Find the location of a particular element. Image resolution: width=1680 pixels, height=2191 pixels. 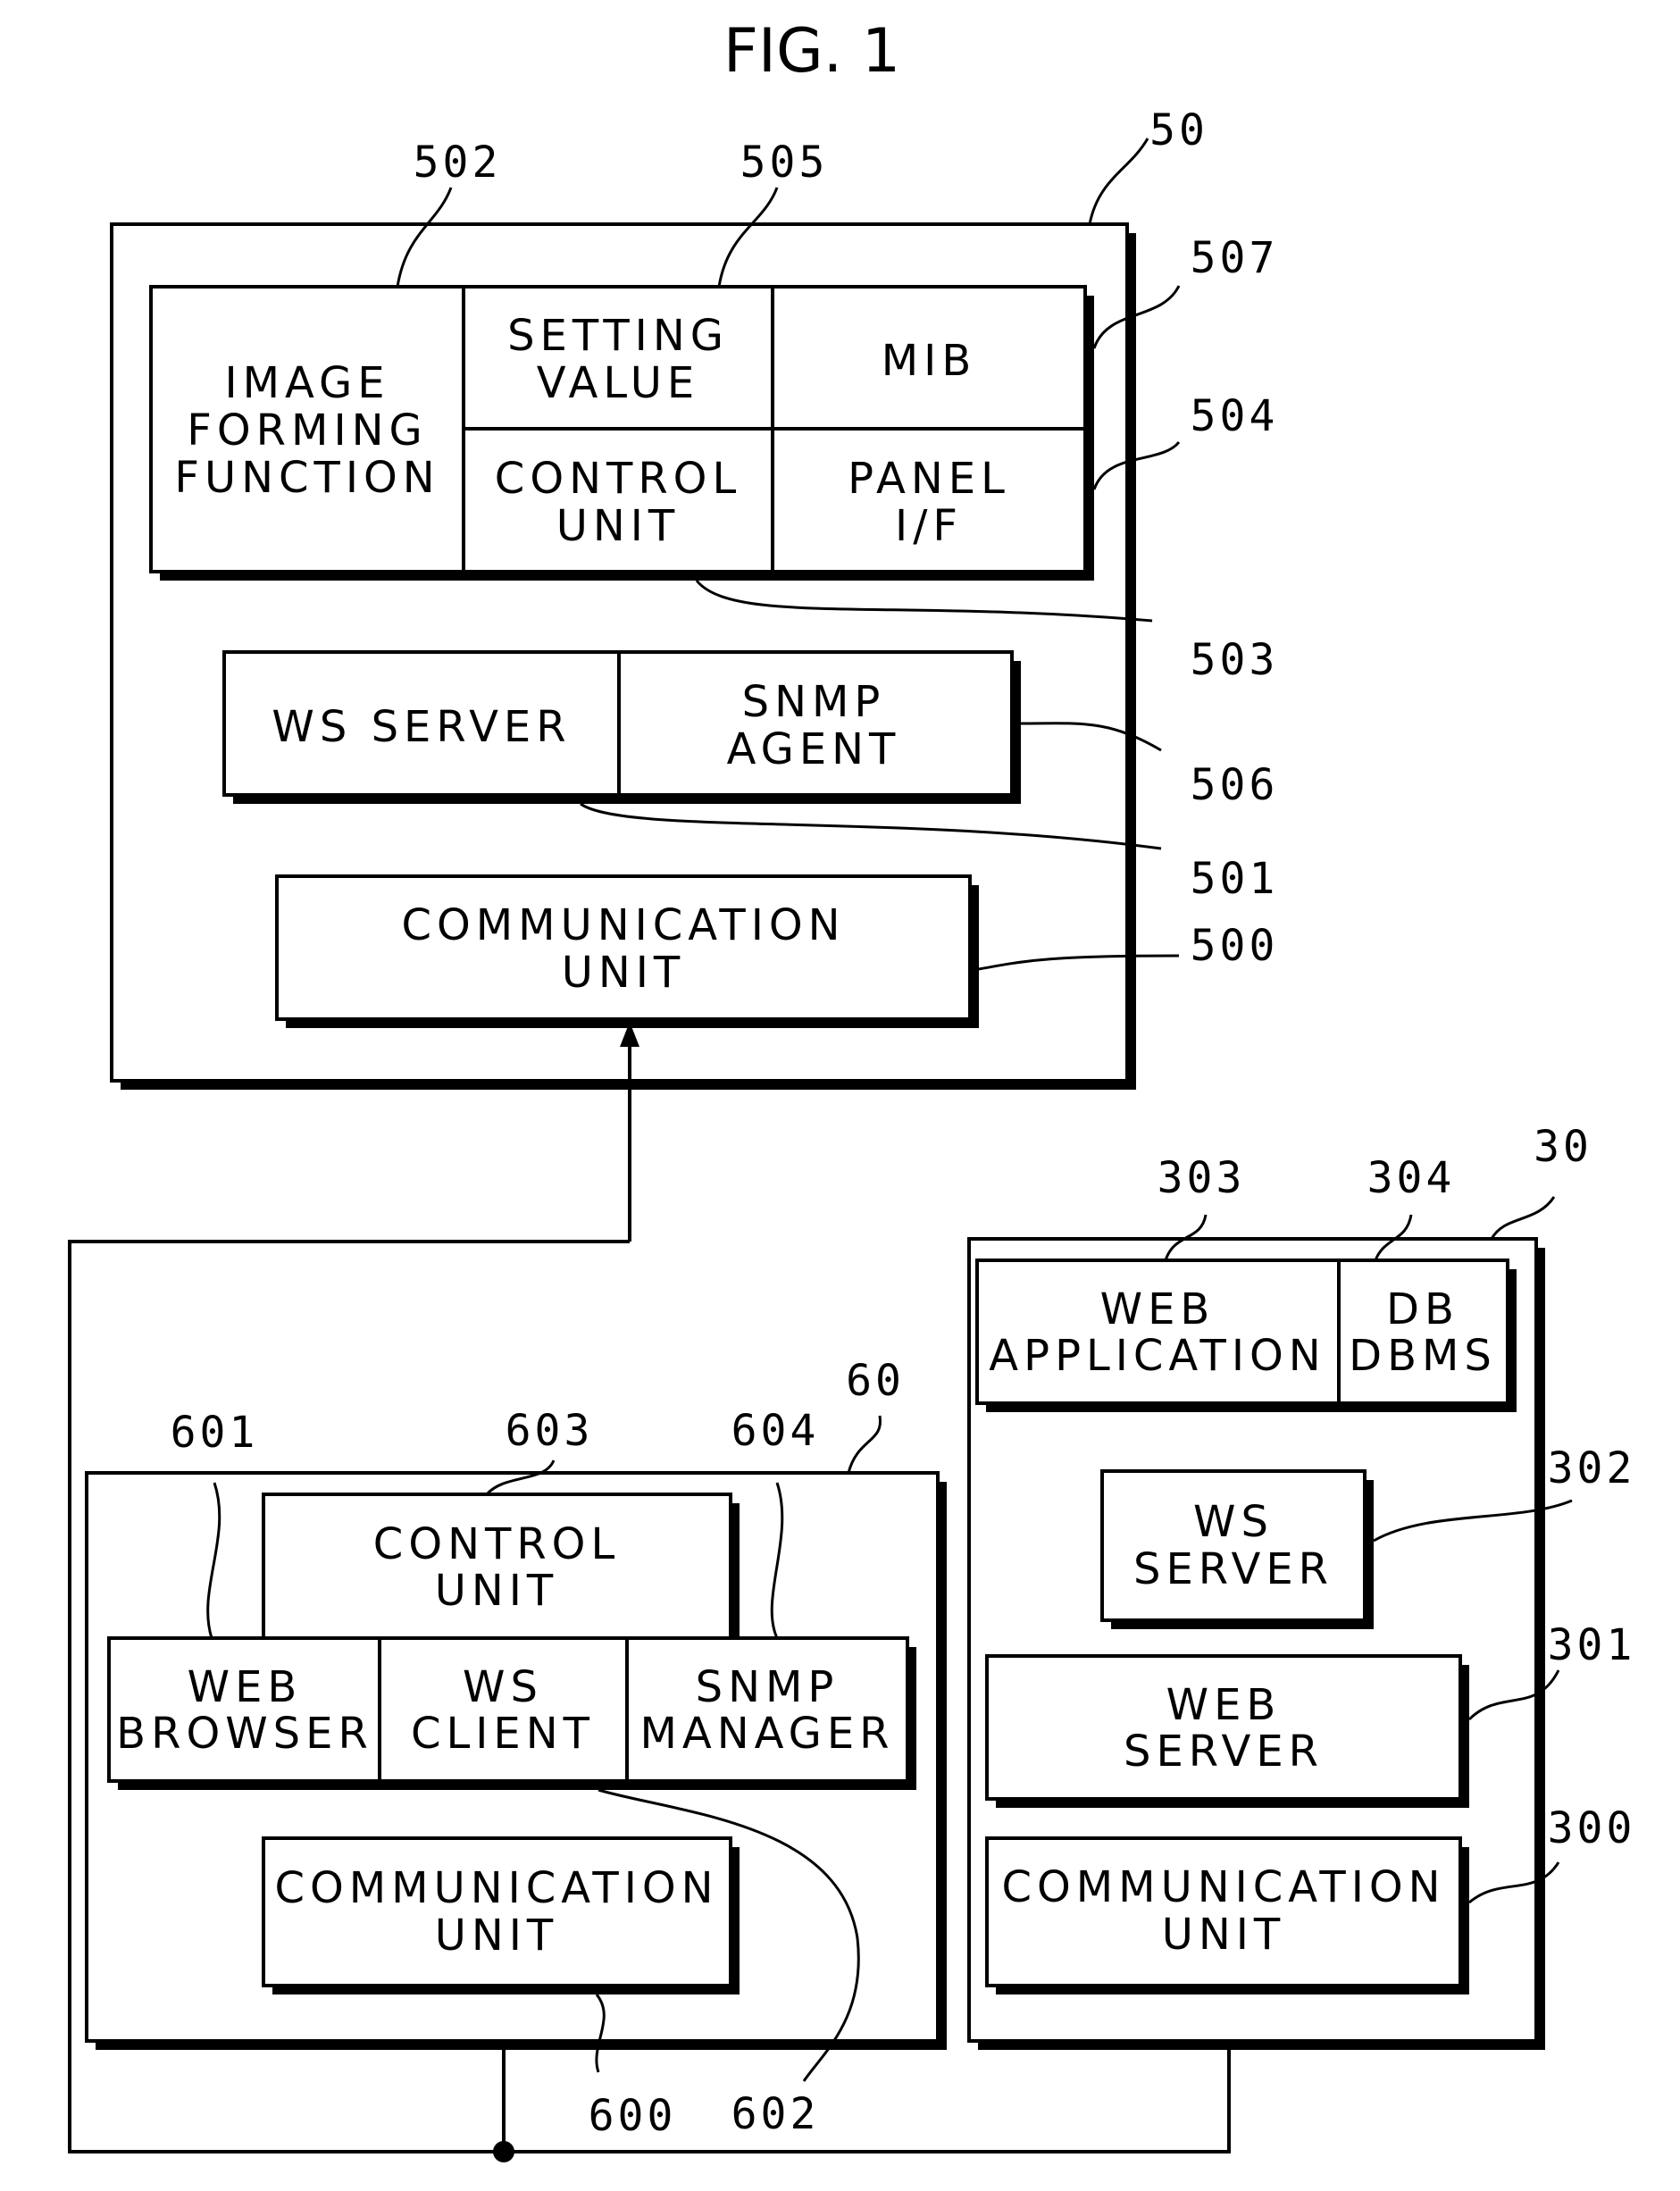

block-label: MANAGER is located at coordinates (766, 1734).